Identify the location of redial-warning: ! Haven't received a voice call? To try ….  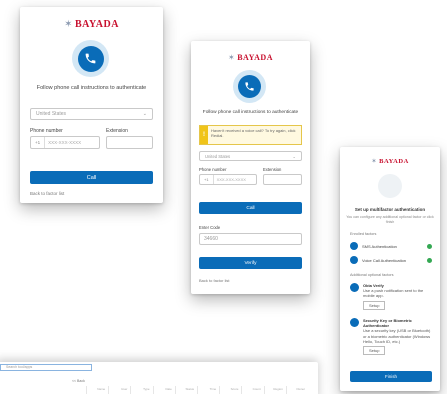
(250, 135).